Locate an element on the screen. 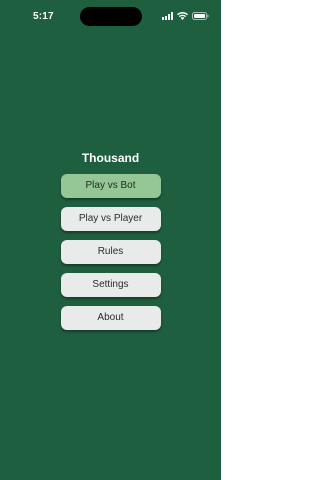  play-vs-bot-button: Play vs Bot is located at coordinates (110, 186).